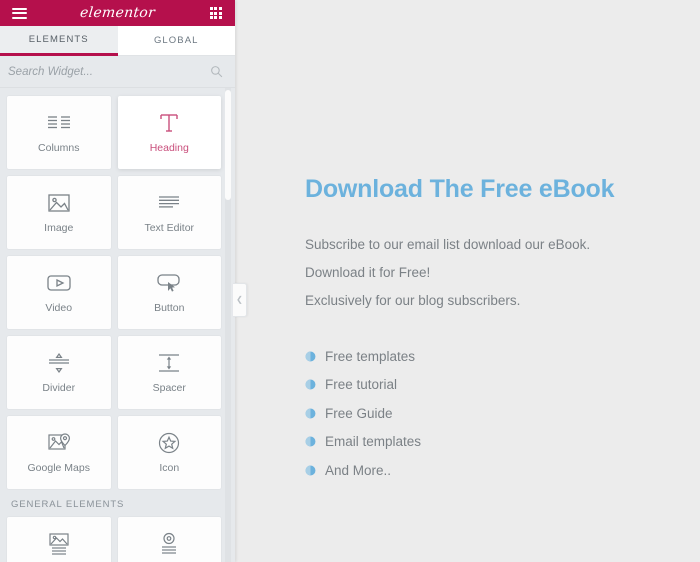 The width and height of the screenshot is (700, 562). Describe the element at coordinates (487, 356) in the screenshot. I see `list-item: Free templates` at that location.